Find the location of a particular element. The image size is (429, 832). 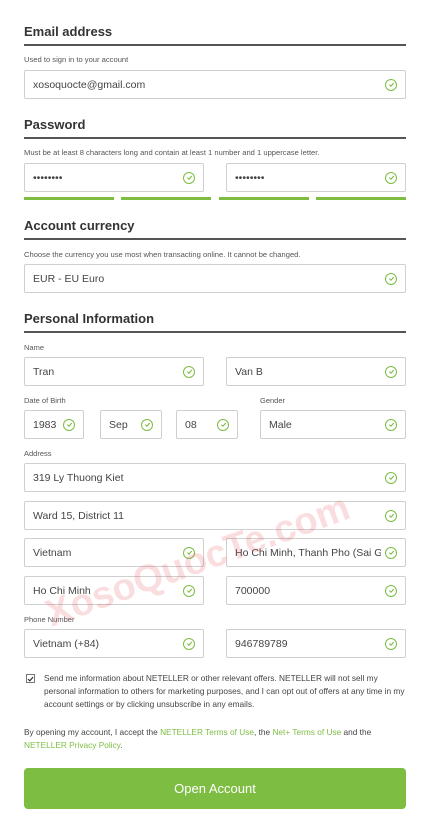

phone-number-value: 946789789 is located at coordinates (261, 643).